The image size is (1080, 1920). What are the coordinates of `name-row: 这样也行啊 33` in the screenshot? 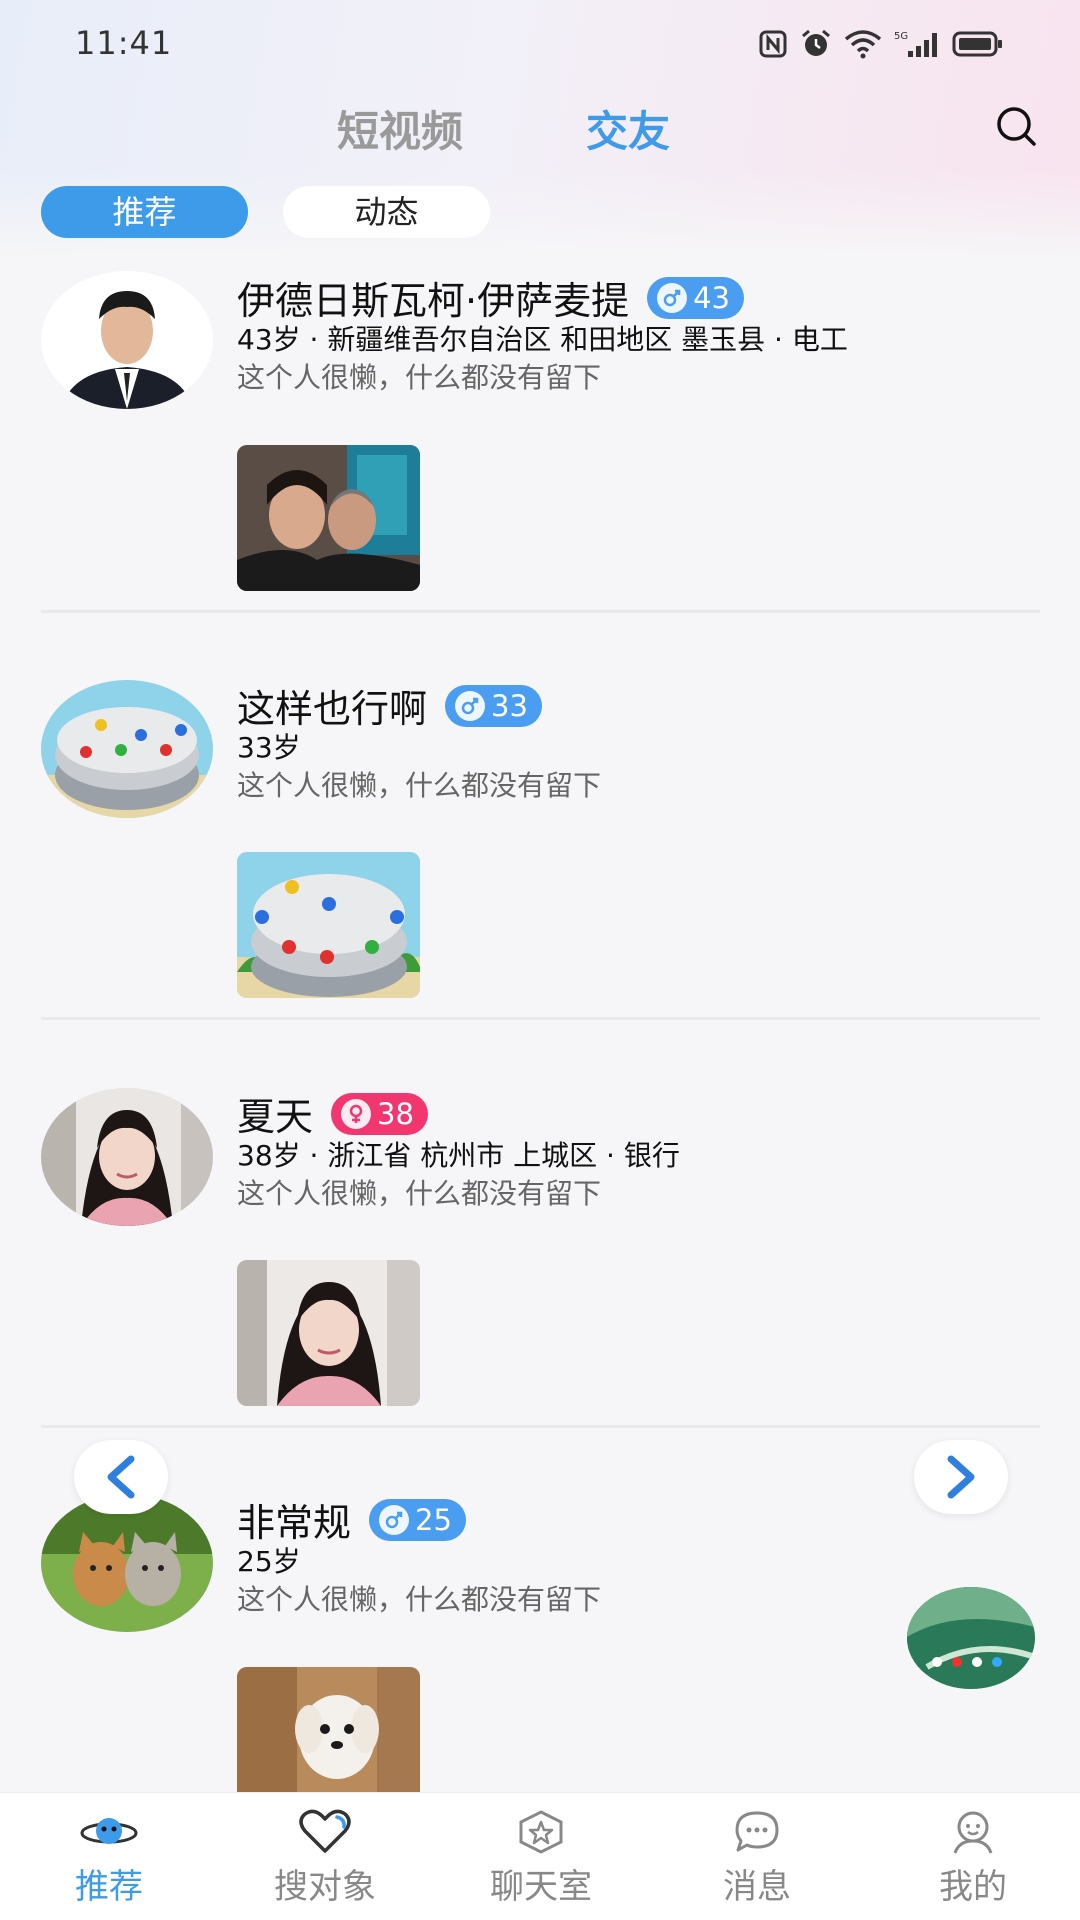 It's located at (389, 705).